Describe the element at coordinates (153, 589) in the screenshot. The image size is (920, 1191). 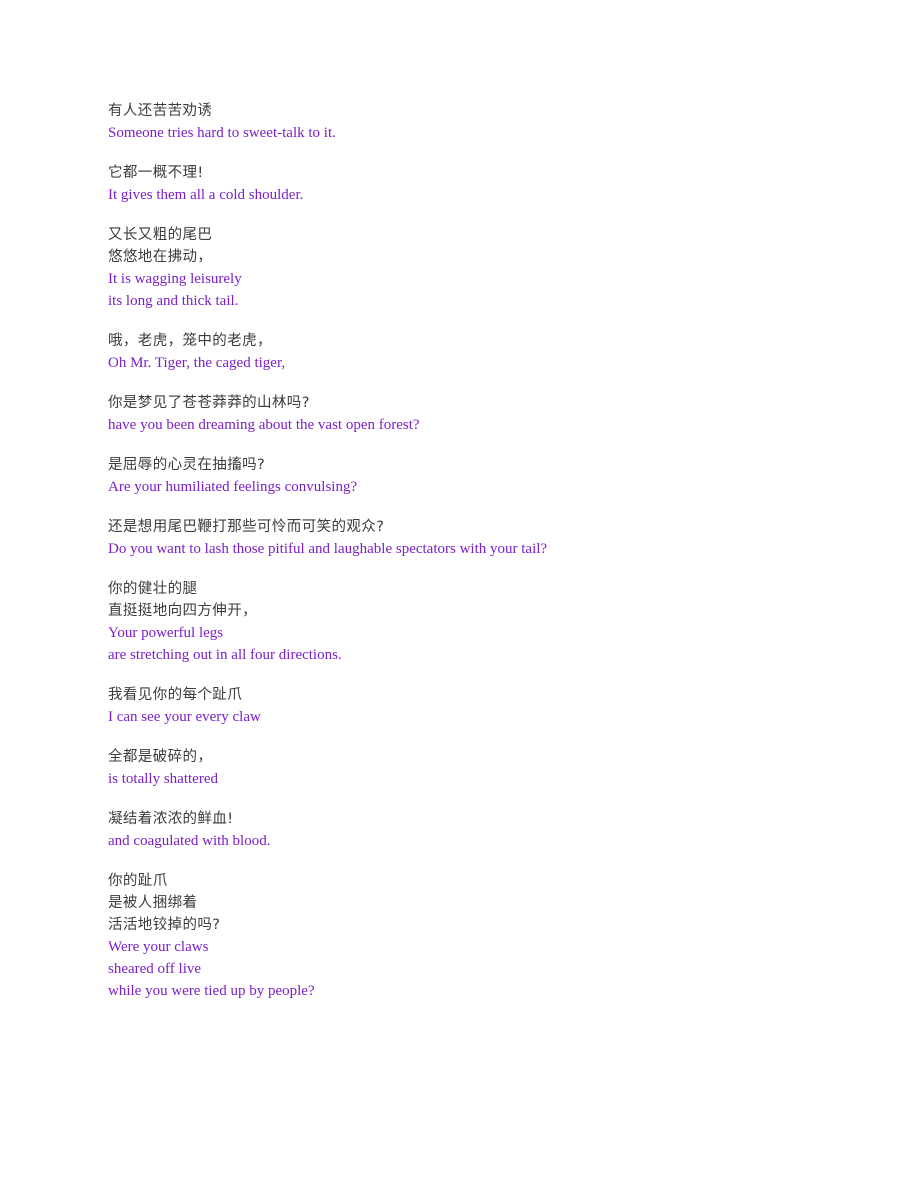
I see `poem-line-chinese: 你的健壮的腿` at that location.